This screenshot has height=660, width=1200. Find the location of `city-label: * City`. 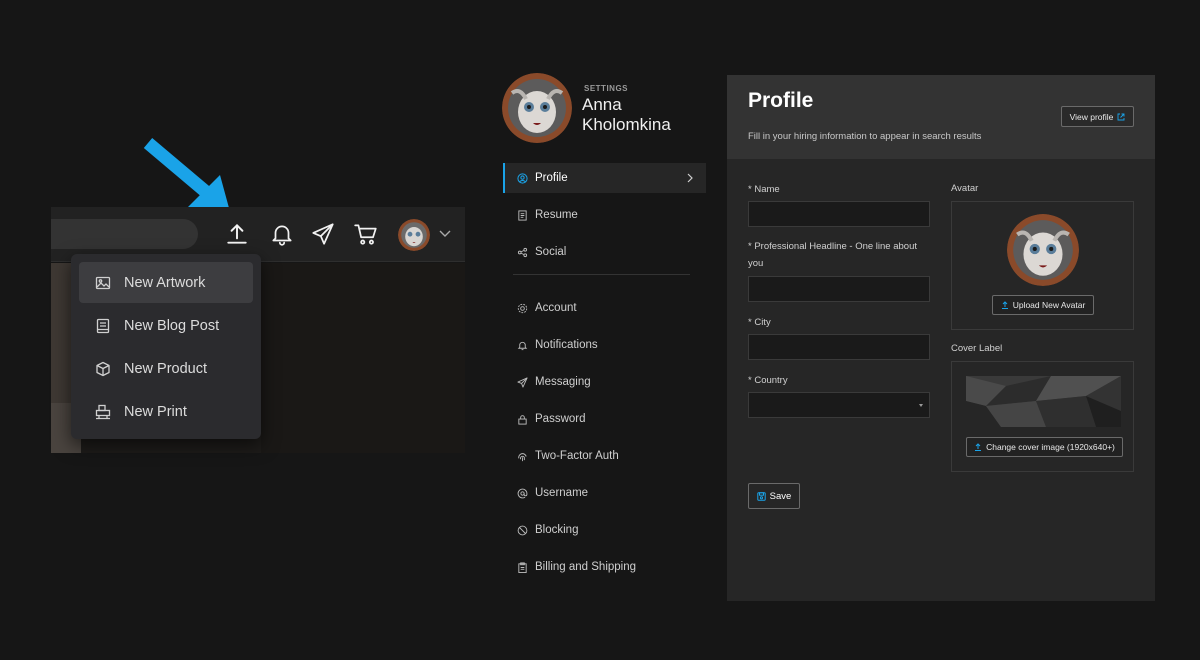

city-label: * City is located at coordinates (759, 322).